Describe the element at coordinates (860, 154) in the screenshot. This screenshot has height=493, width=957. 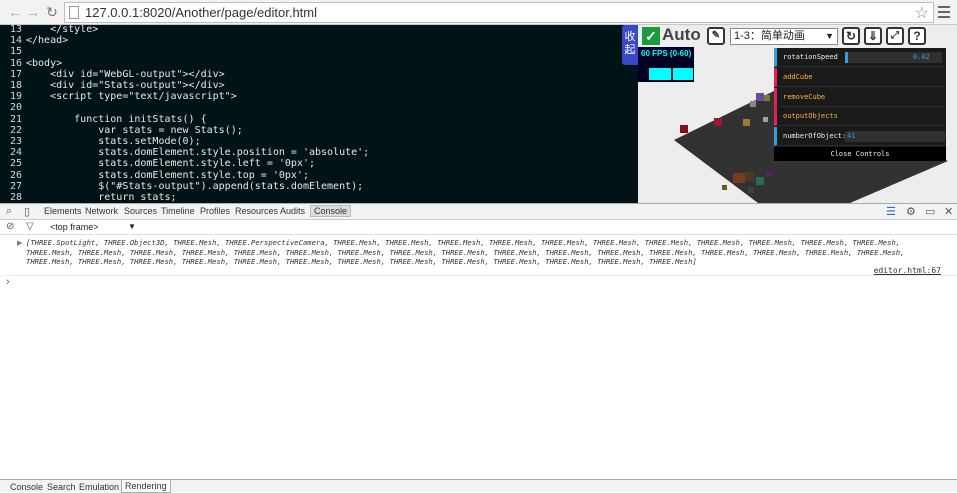
I see `close-controls-button: Close Controls` at that location.